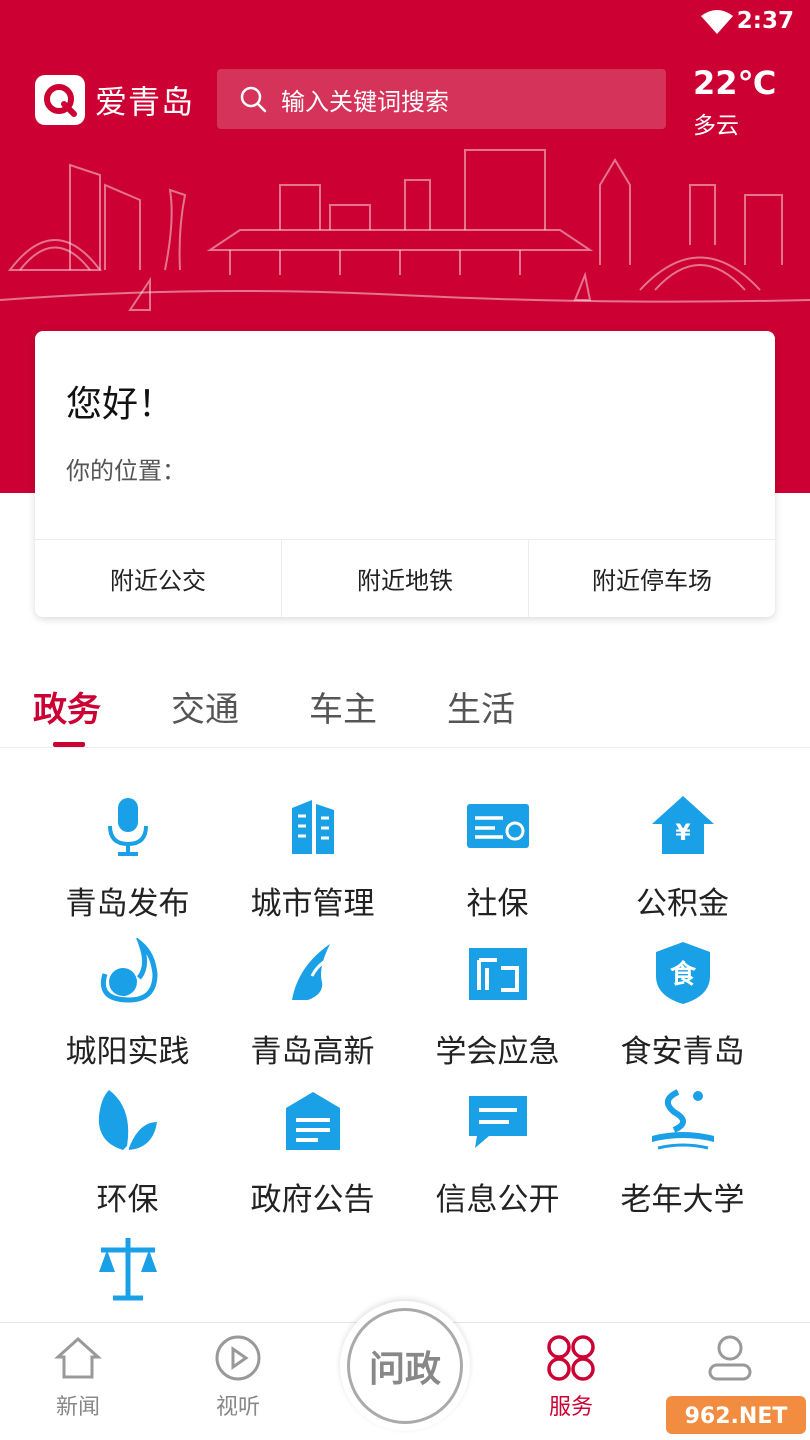  I want to click on app-logo: 爱青岛, so click(114, 100).